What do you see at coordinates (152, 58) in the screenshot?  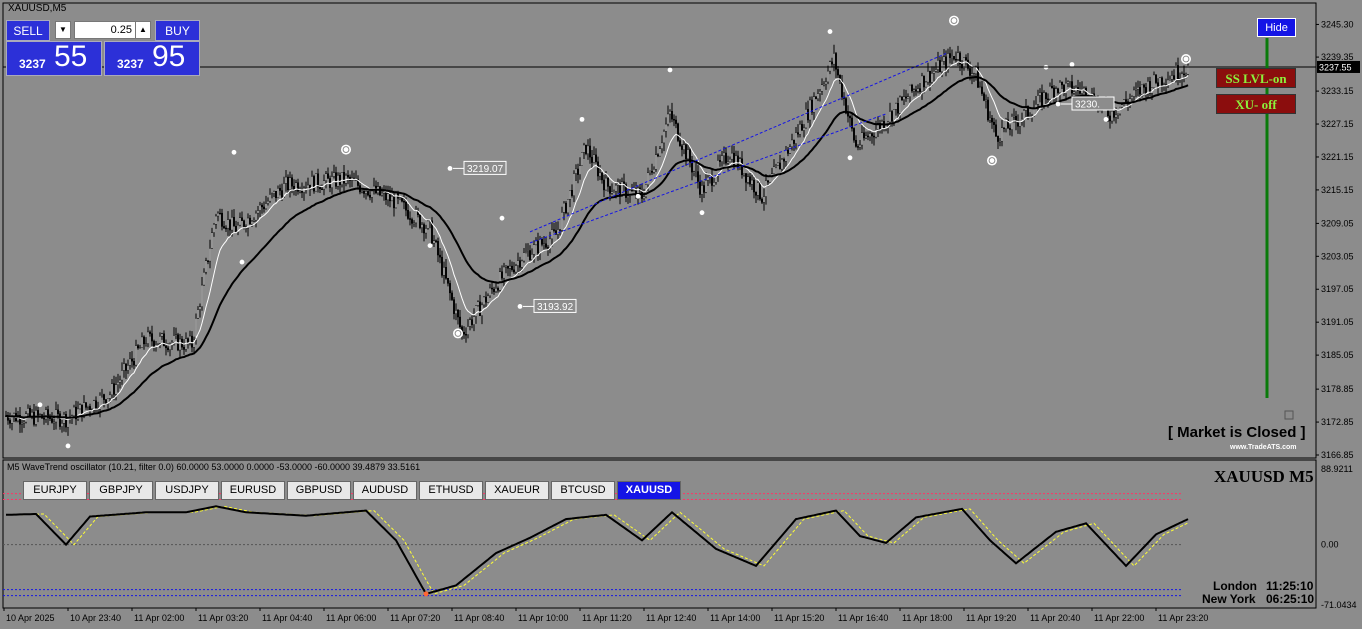 I see `ask-price-box: 3237 95` at bounding box center [152, 58].